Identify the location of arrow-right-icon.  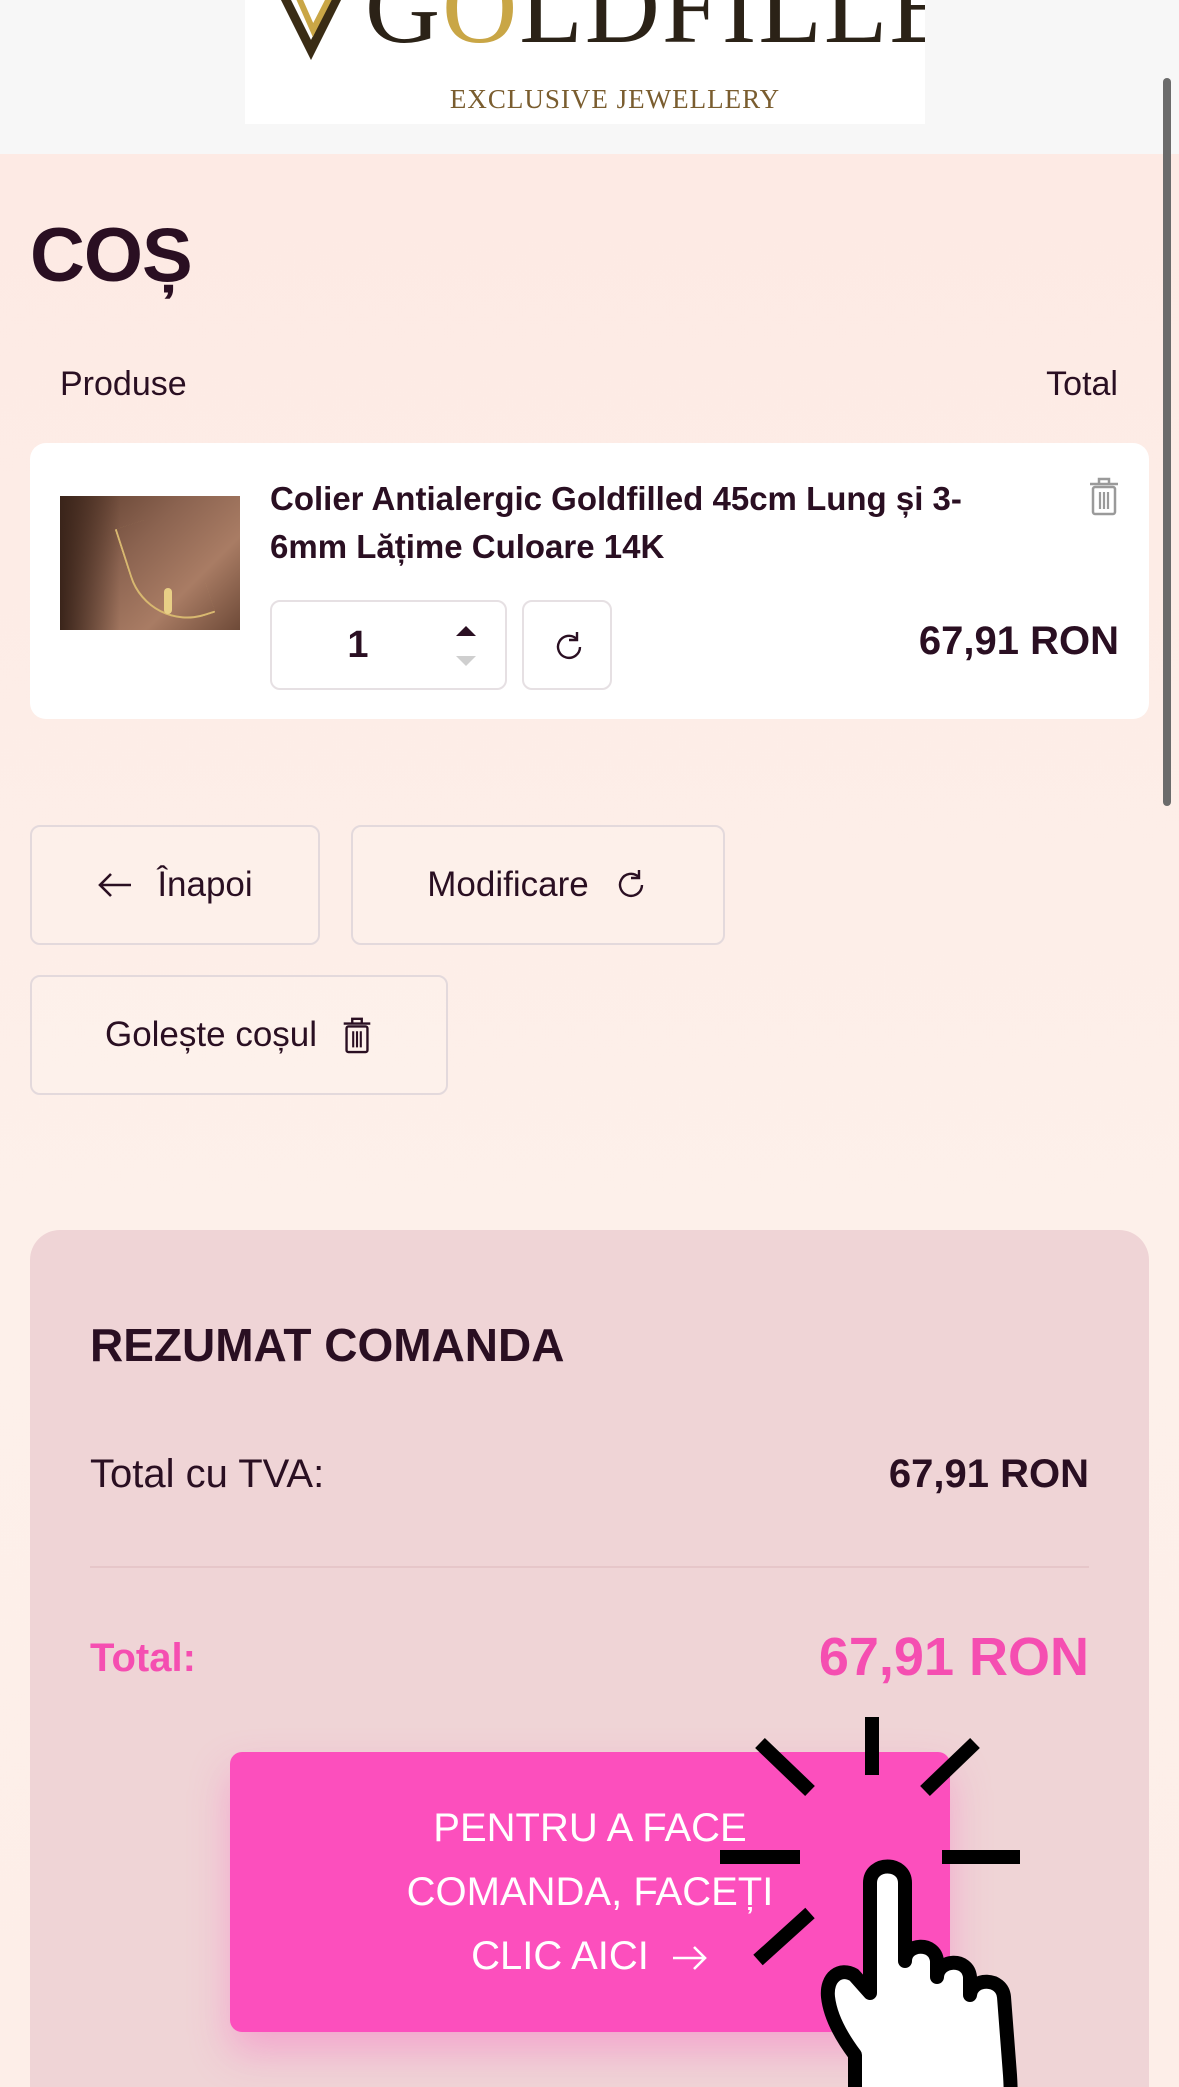
(689, 1958).